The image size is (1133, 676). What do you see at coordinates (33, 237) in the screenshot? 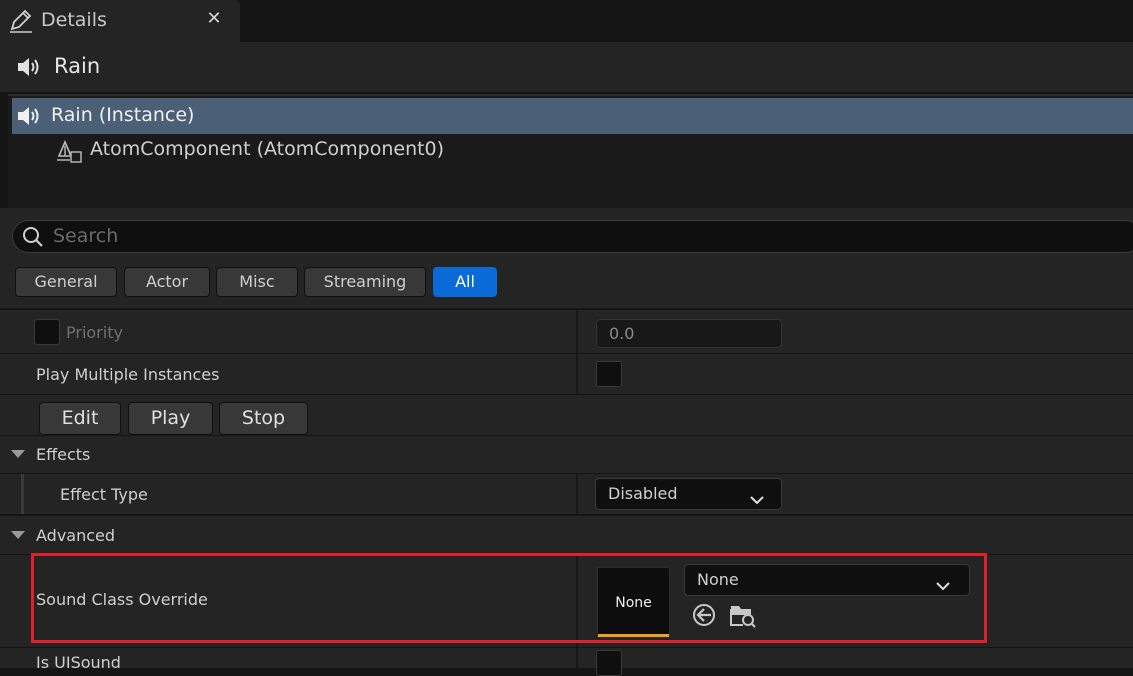
I see `search-icon` at bounding box center [33, 237].